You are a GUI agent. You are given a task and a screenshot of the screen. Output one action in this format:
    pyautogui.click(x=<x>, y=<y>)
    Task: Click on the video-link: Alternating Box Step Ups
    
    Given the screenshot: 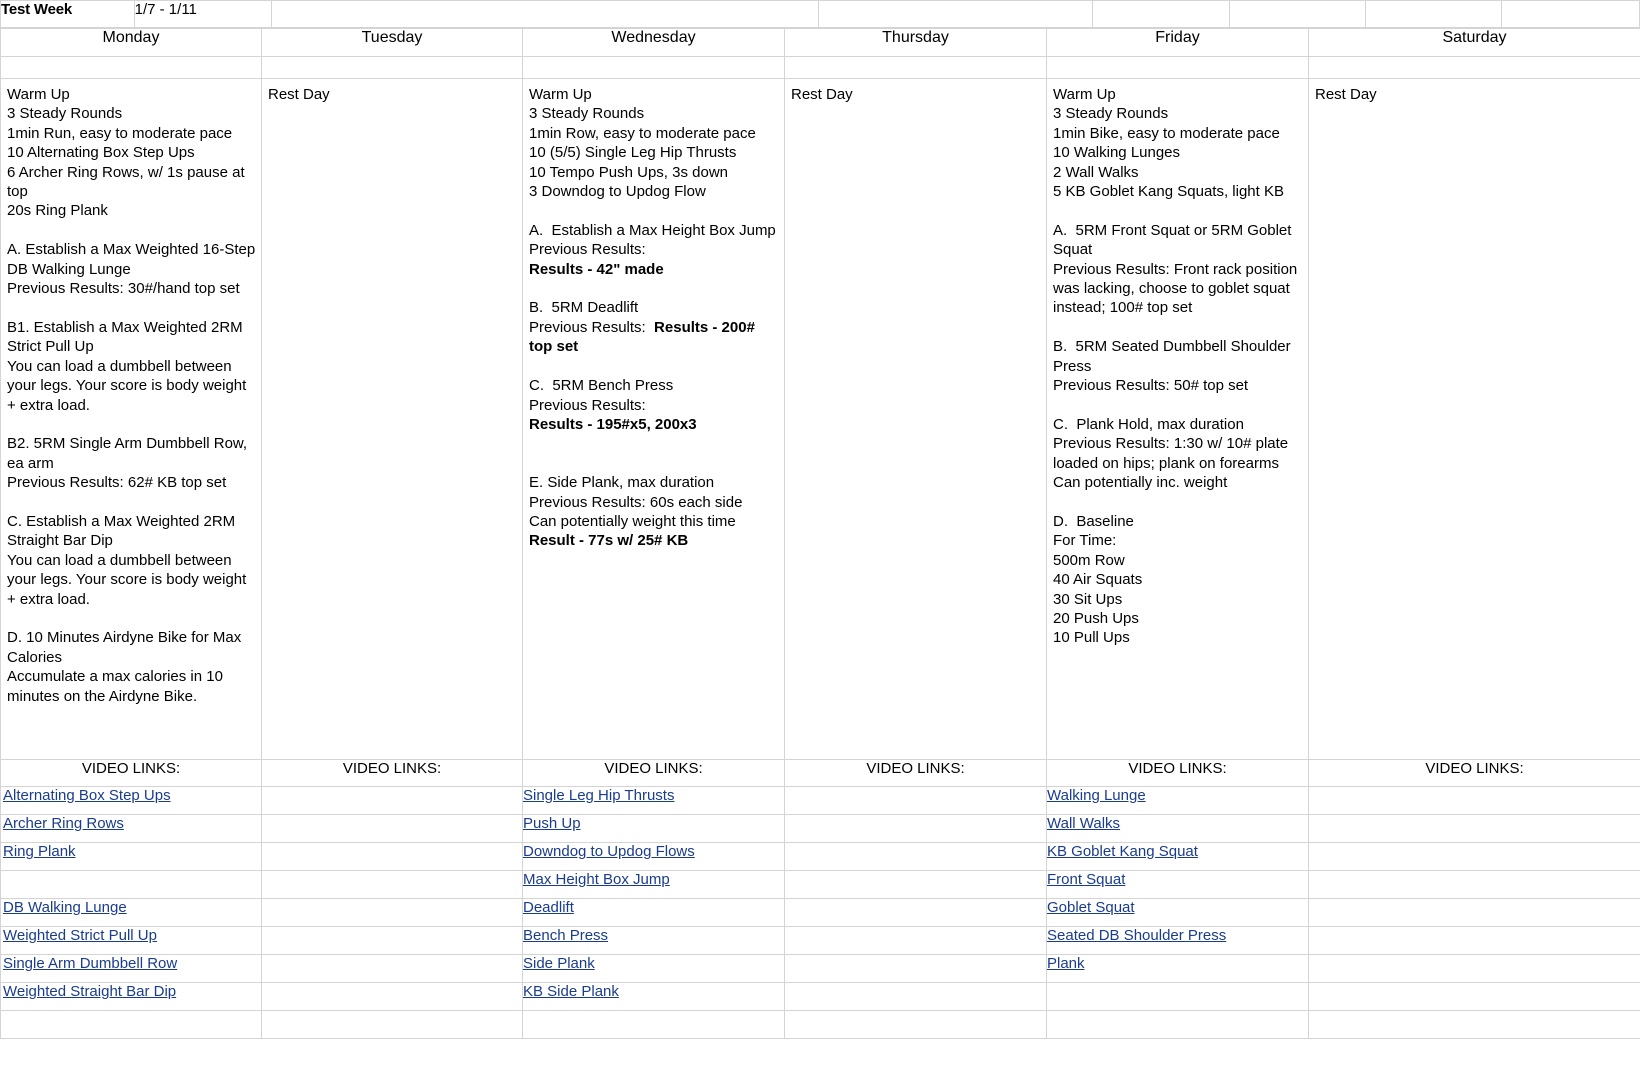 What is the action you would take?
    pyautogui.click(x=87, y=795)
    